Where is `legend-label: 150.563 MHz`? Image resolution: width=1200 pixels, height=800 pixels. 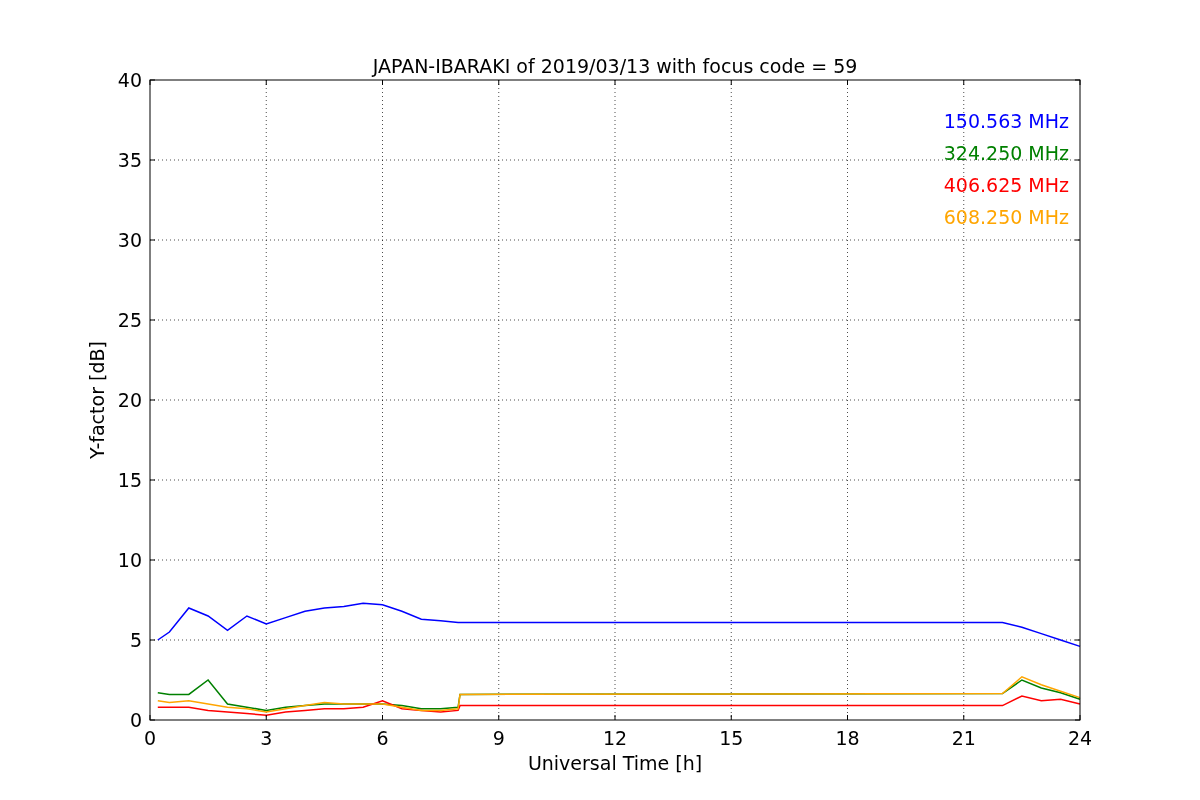
legend-label: 150.563 MHz is located at coordinates (1006, 121).